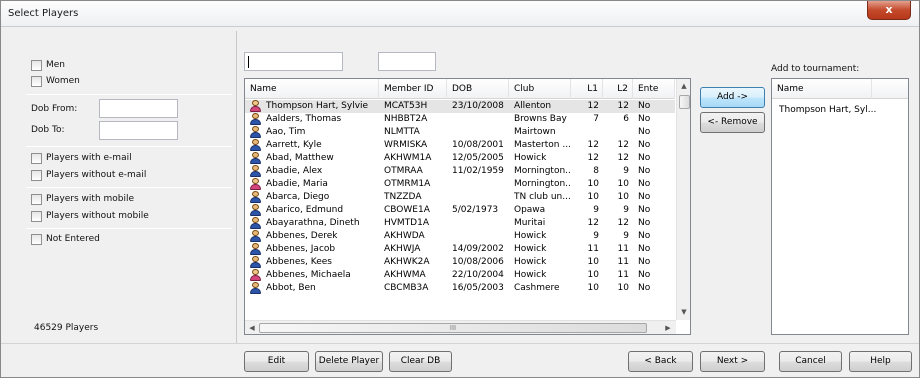 The image size is (920, 378). Describe the element at coordinates (349, 361) in the screenshot. I see `delete-player-button: Delete Player` at that location.